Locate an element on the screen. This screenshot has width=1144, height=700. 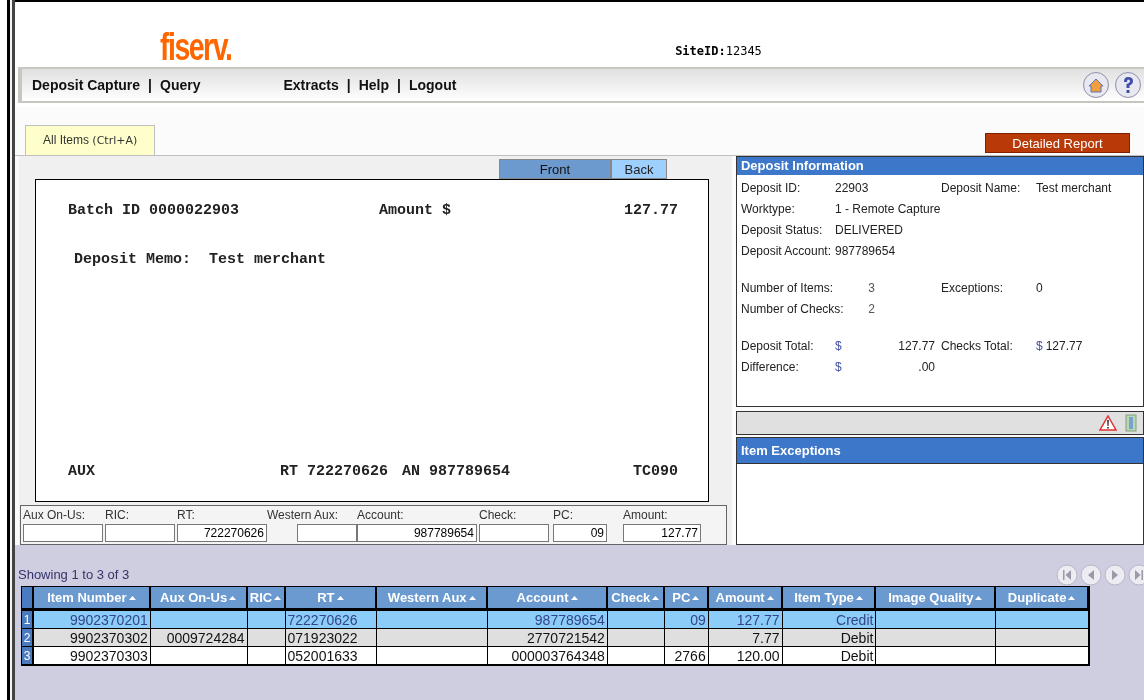
nav-link: Query is located at coordinates (180, 85).